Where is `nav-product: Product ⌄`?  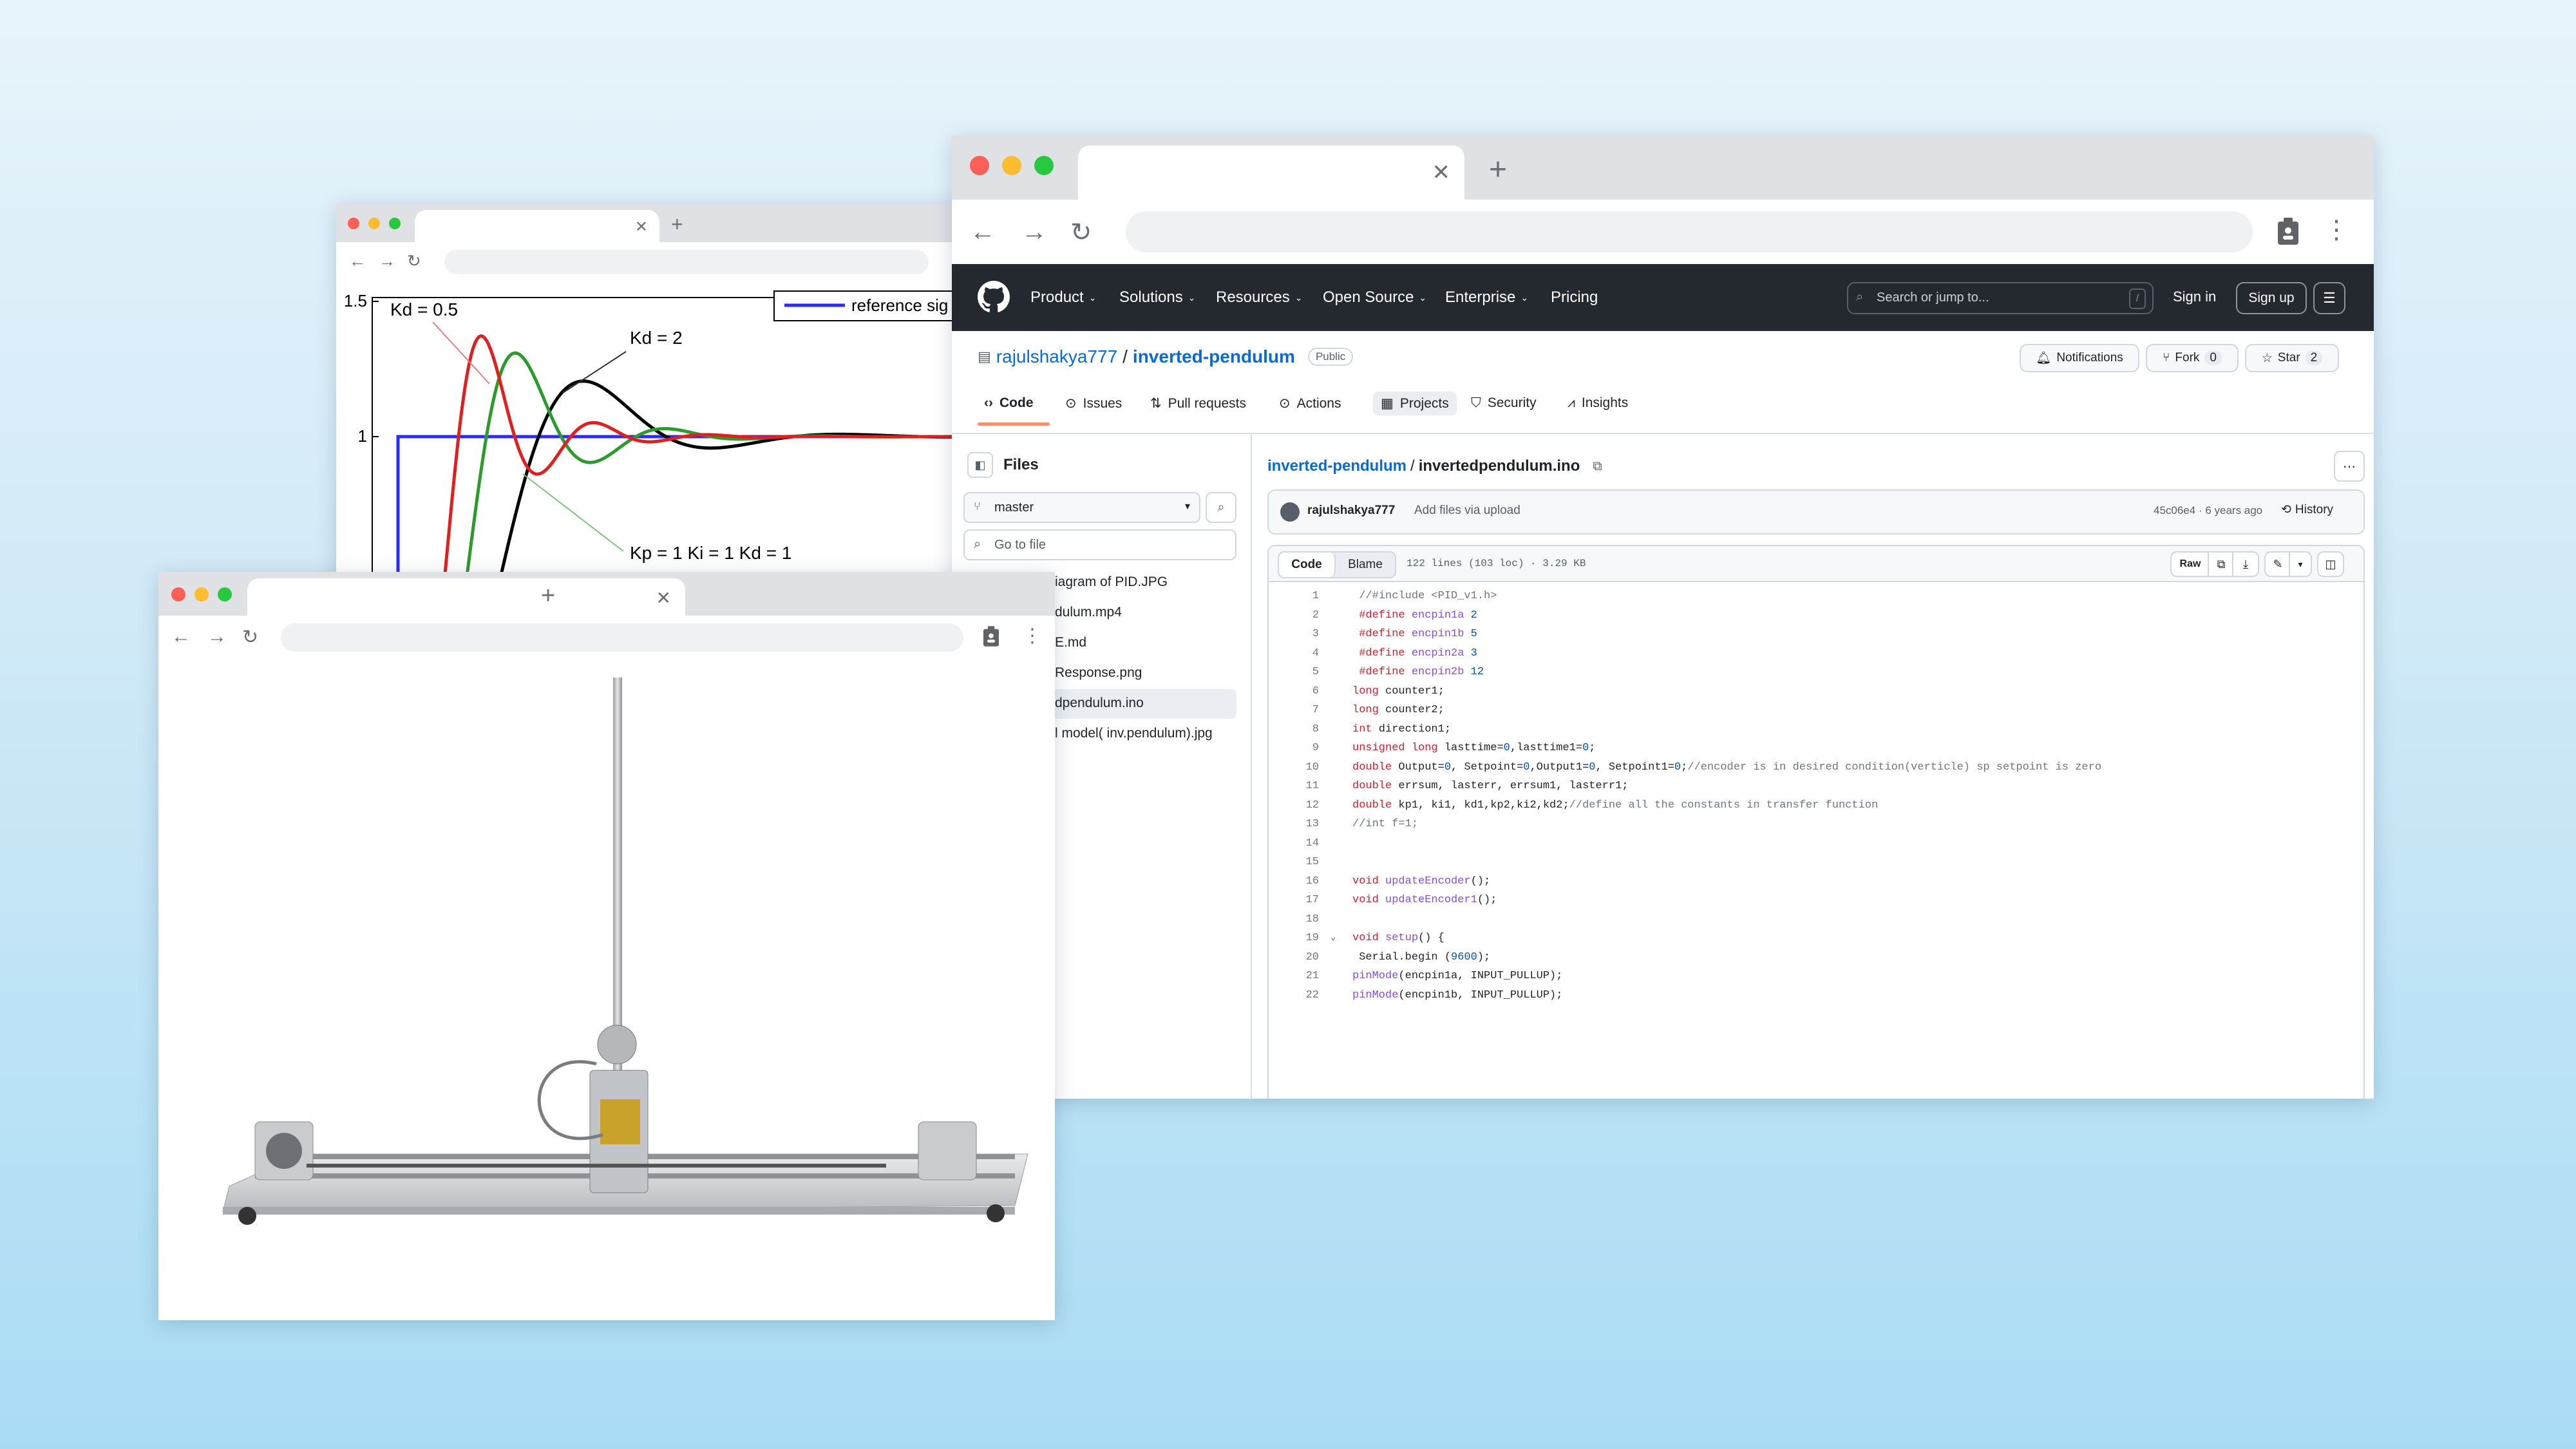
nav-product: Product ⌄ is located at coordinates (1063, 298).